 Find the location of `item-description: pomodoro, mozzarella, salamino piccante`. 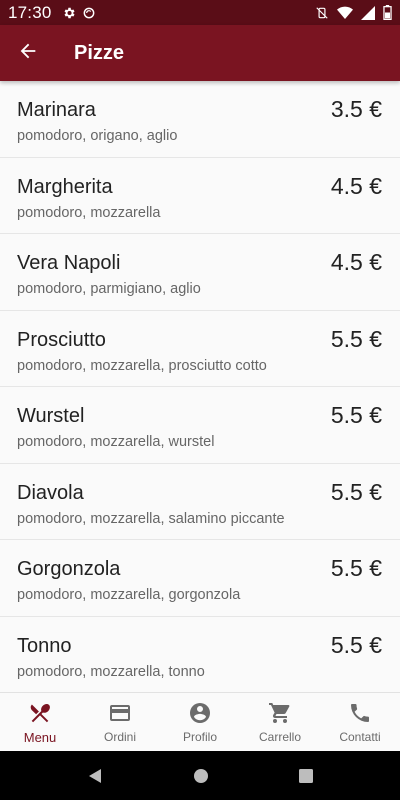

item-description: pomodoro, mozzarella, salamino piccante is located at coordinates (151, 518).